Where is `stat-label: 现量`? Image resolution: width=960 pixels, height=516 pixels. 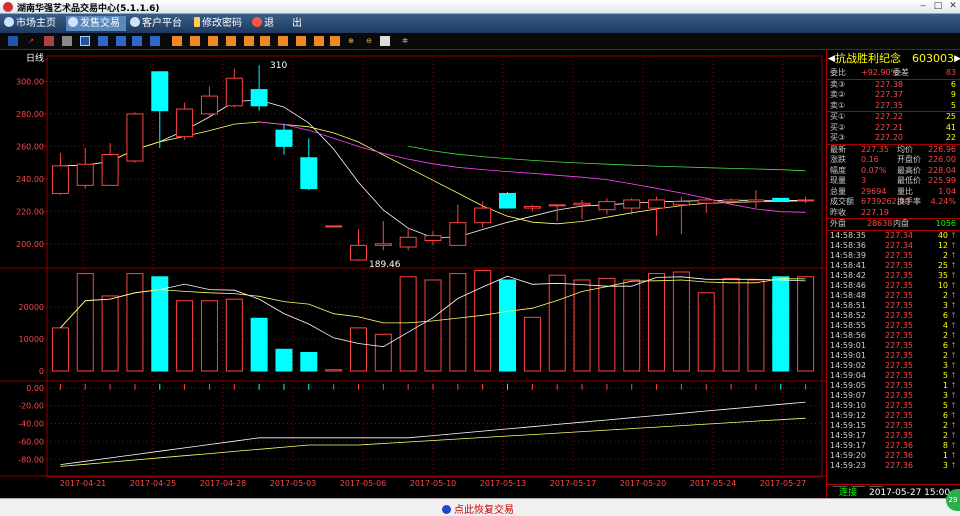
stat-label: 现量 is located at coordinates (838, 180).